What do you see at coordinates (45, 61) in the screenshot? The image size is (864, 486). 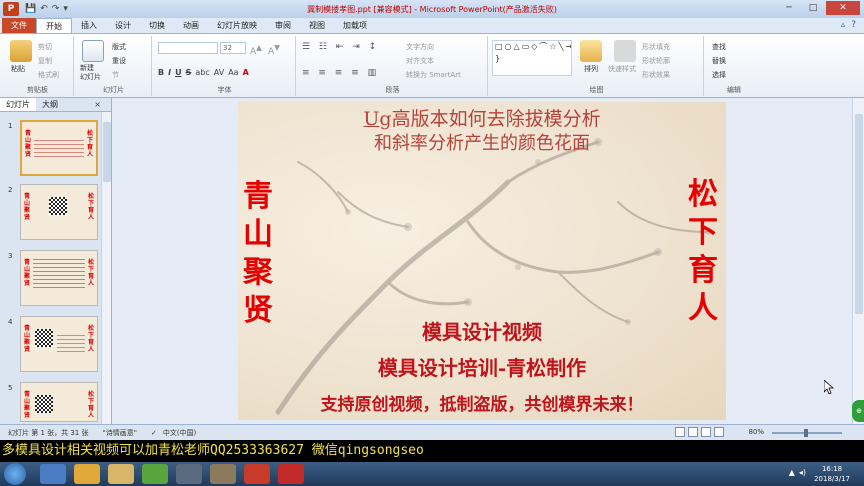 I see `copy-button: 复制` at bounding box center [45, 61].